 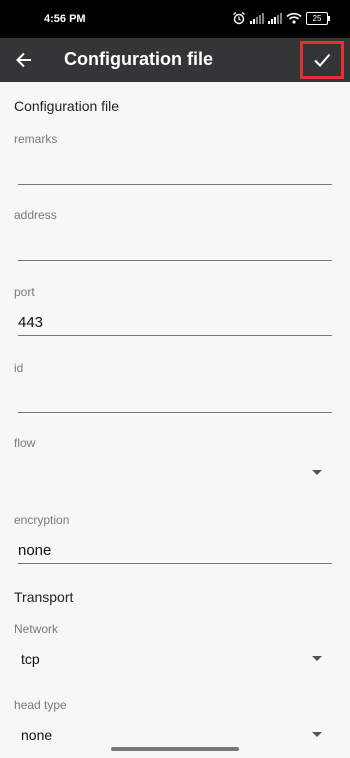 What do you see at coordinates (40, 705) in the screenshot?
I see `head-type-label: head type` at bounding box center [40, 705].